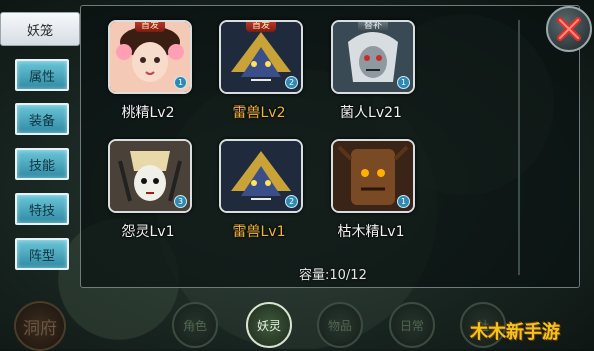 The height and width of the screenshot is (351, 594). I want to click on tab-yaolong: 妖笼, so click(40, 29).